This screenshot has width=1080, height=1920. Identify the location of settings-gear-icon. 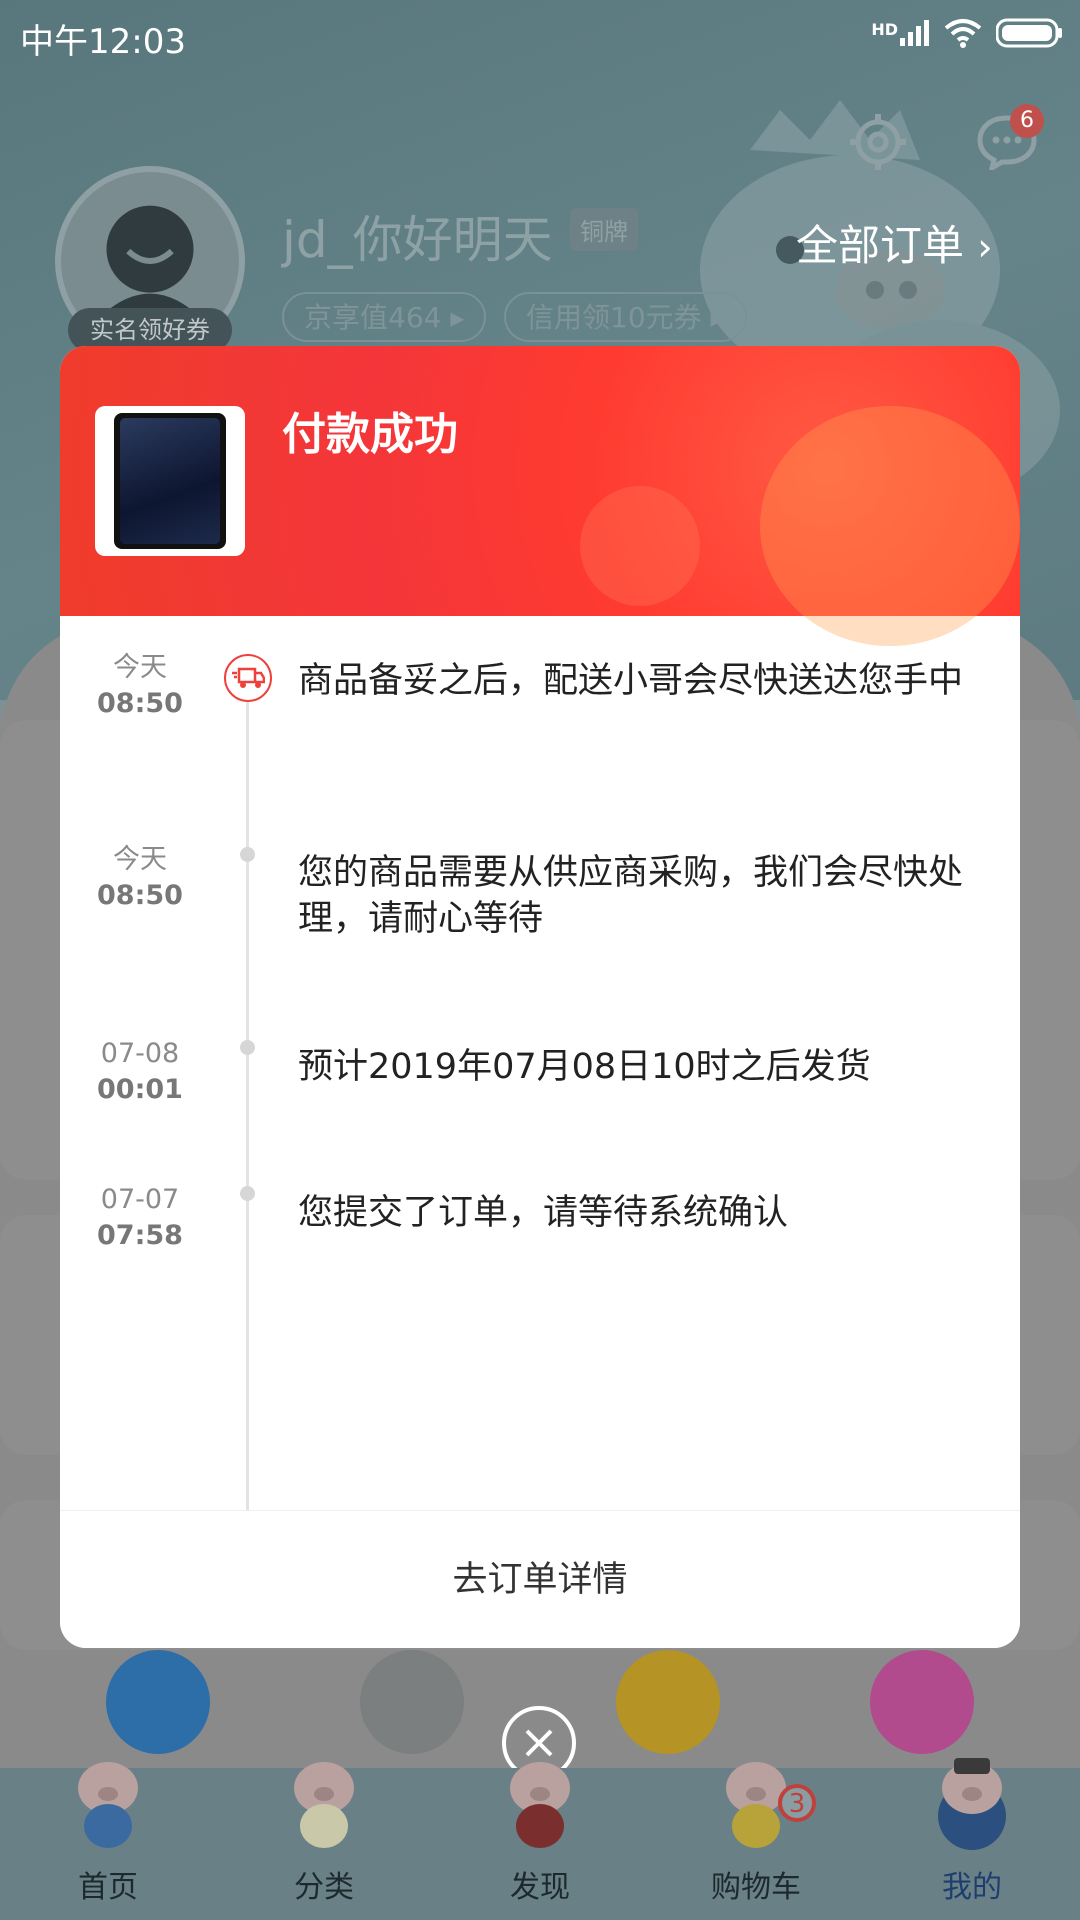
(878, 142).